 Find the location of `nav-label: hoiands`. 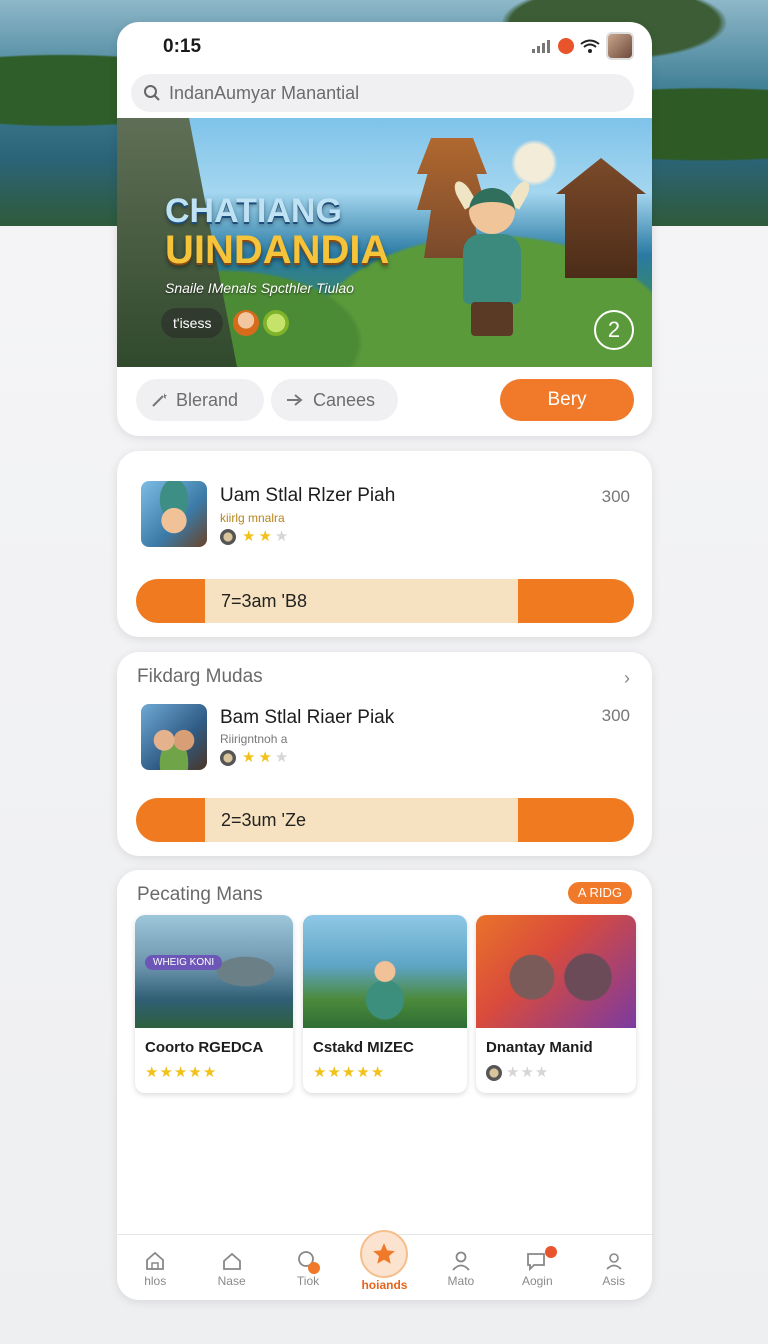

nav-label: hoiands is located at coordinates (384, 1284).